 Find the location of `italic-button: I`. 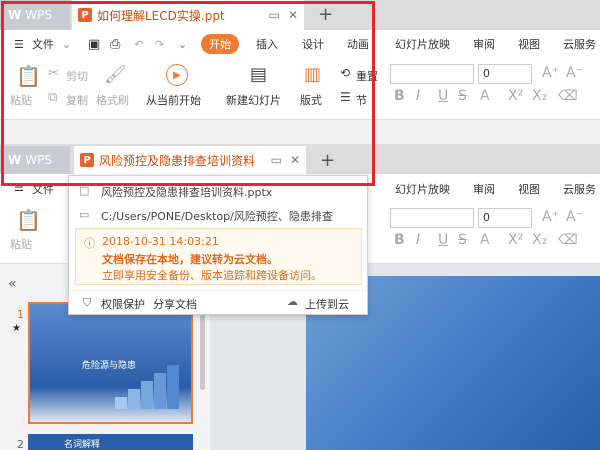

italic-button: I is located at coordinates (418, 96).